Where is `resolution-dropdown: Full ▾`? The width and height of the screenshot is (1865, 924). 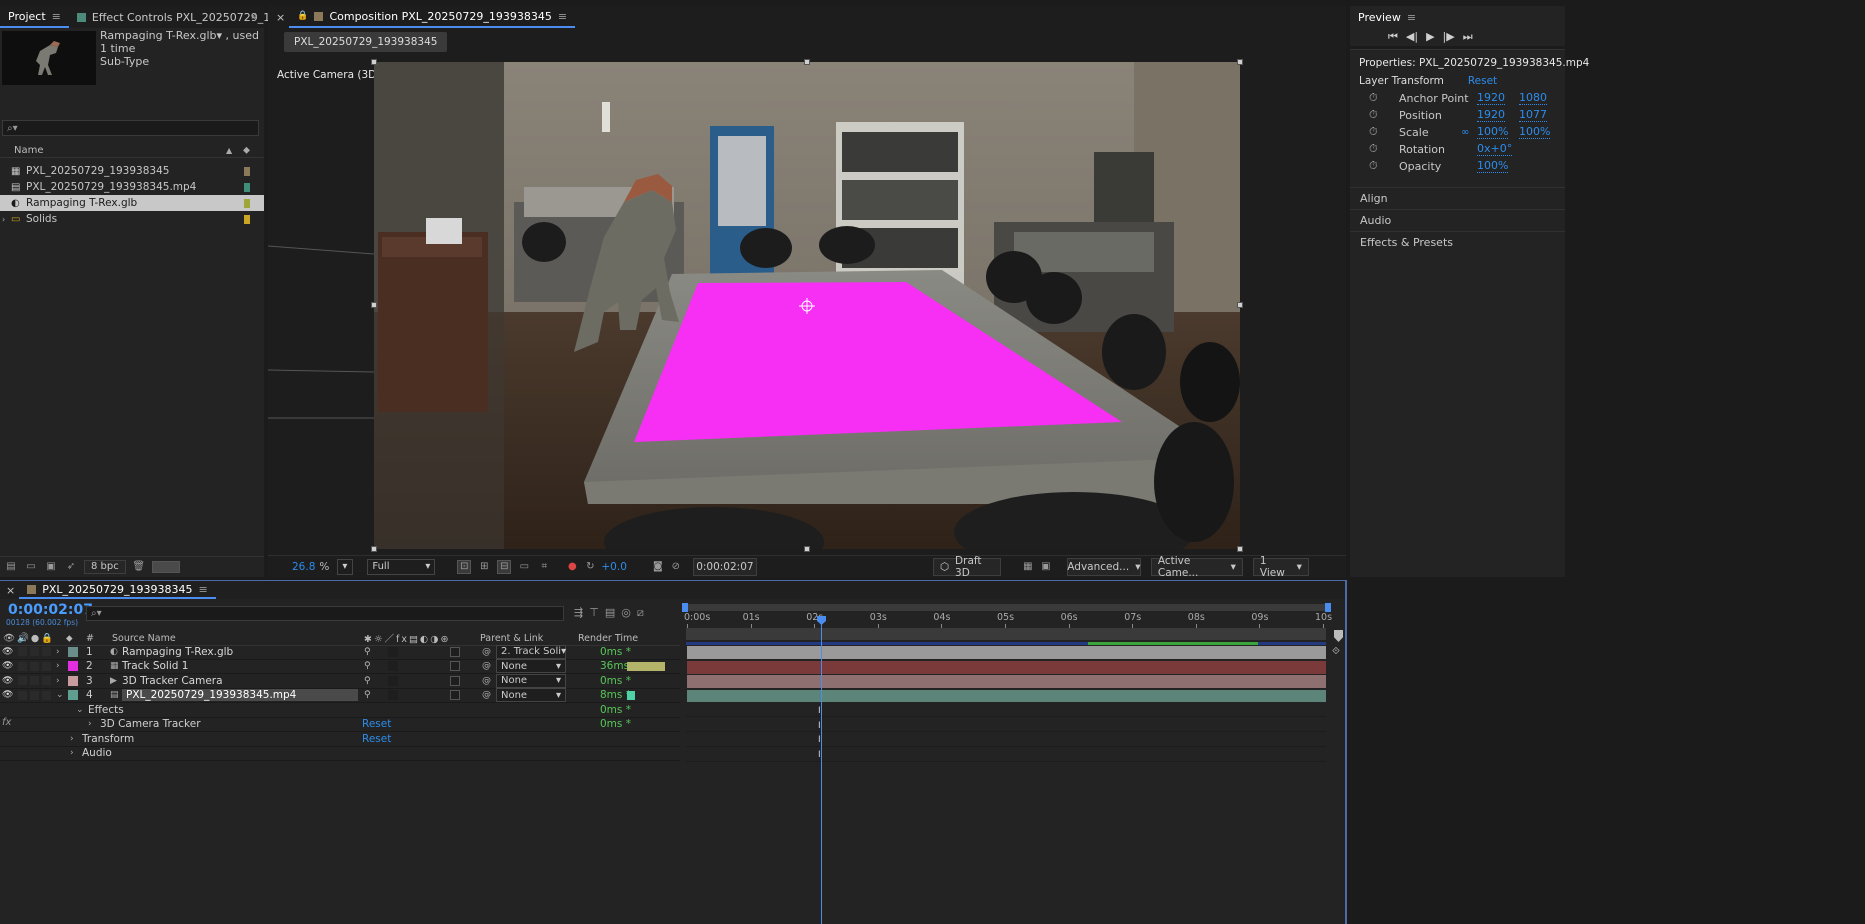
resolution-dropdown: Full ▾ is located at coordinates (401, 566).